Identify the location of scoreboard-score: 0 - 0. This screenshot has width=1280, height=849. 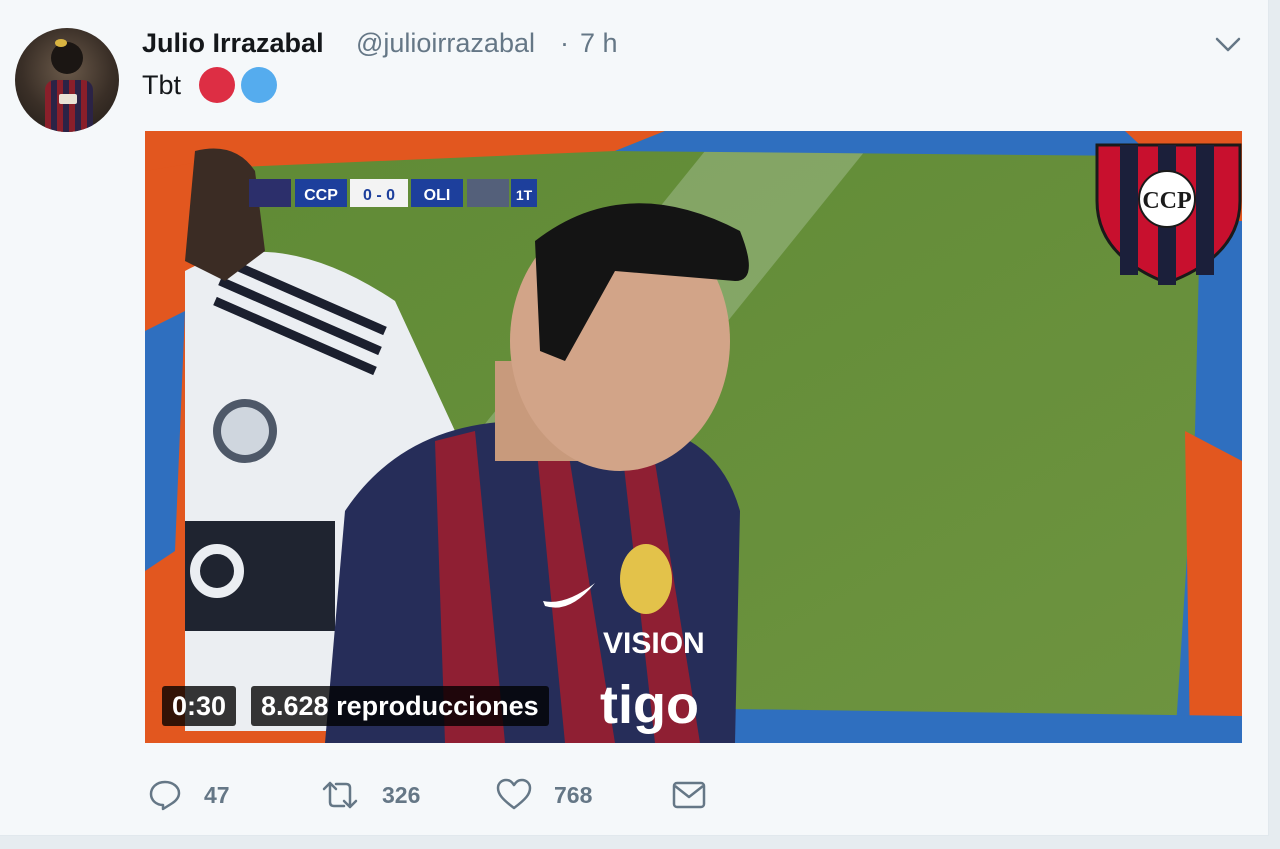
(379, 195).